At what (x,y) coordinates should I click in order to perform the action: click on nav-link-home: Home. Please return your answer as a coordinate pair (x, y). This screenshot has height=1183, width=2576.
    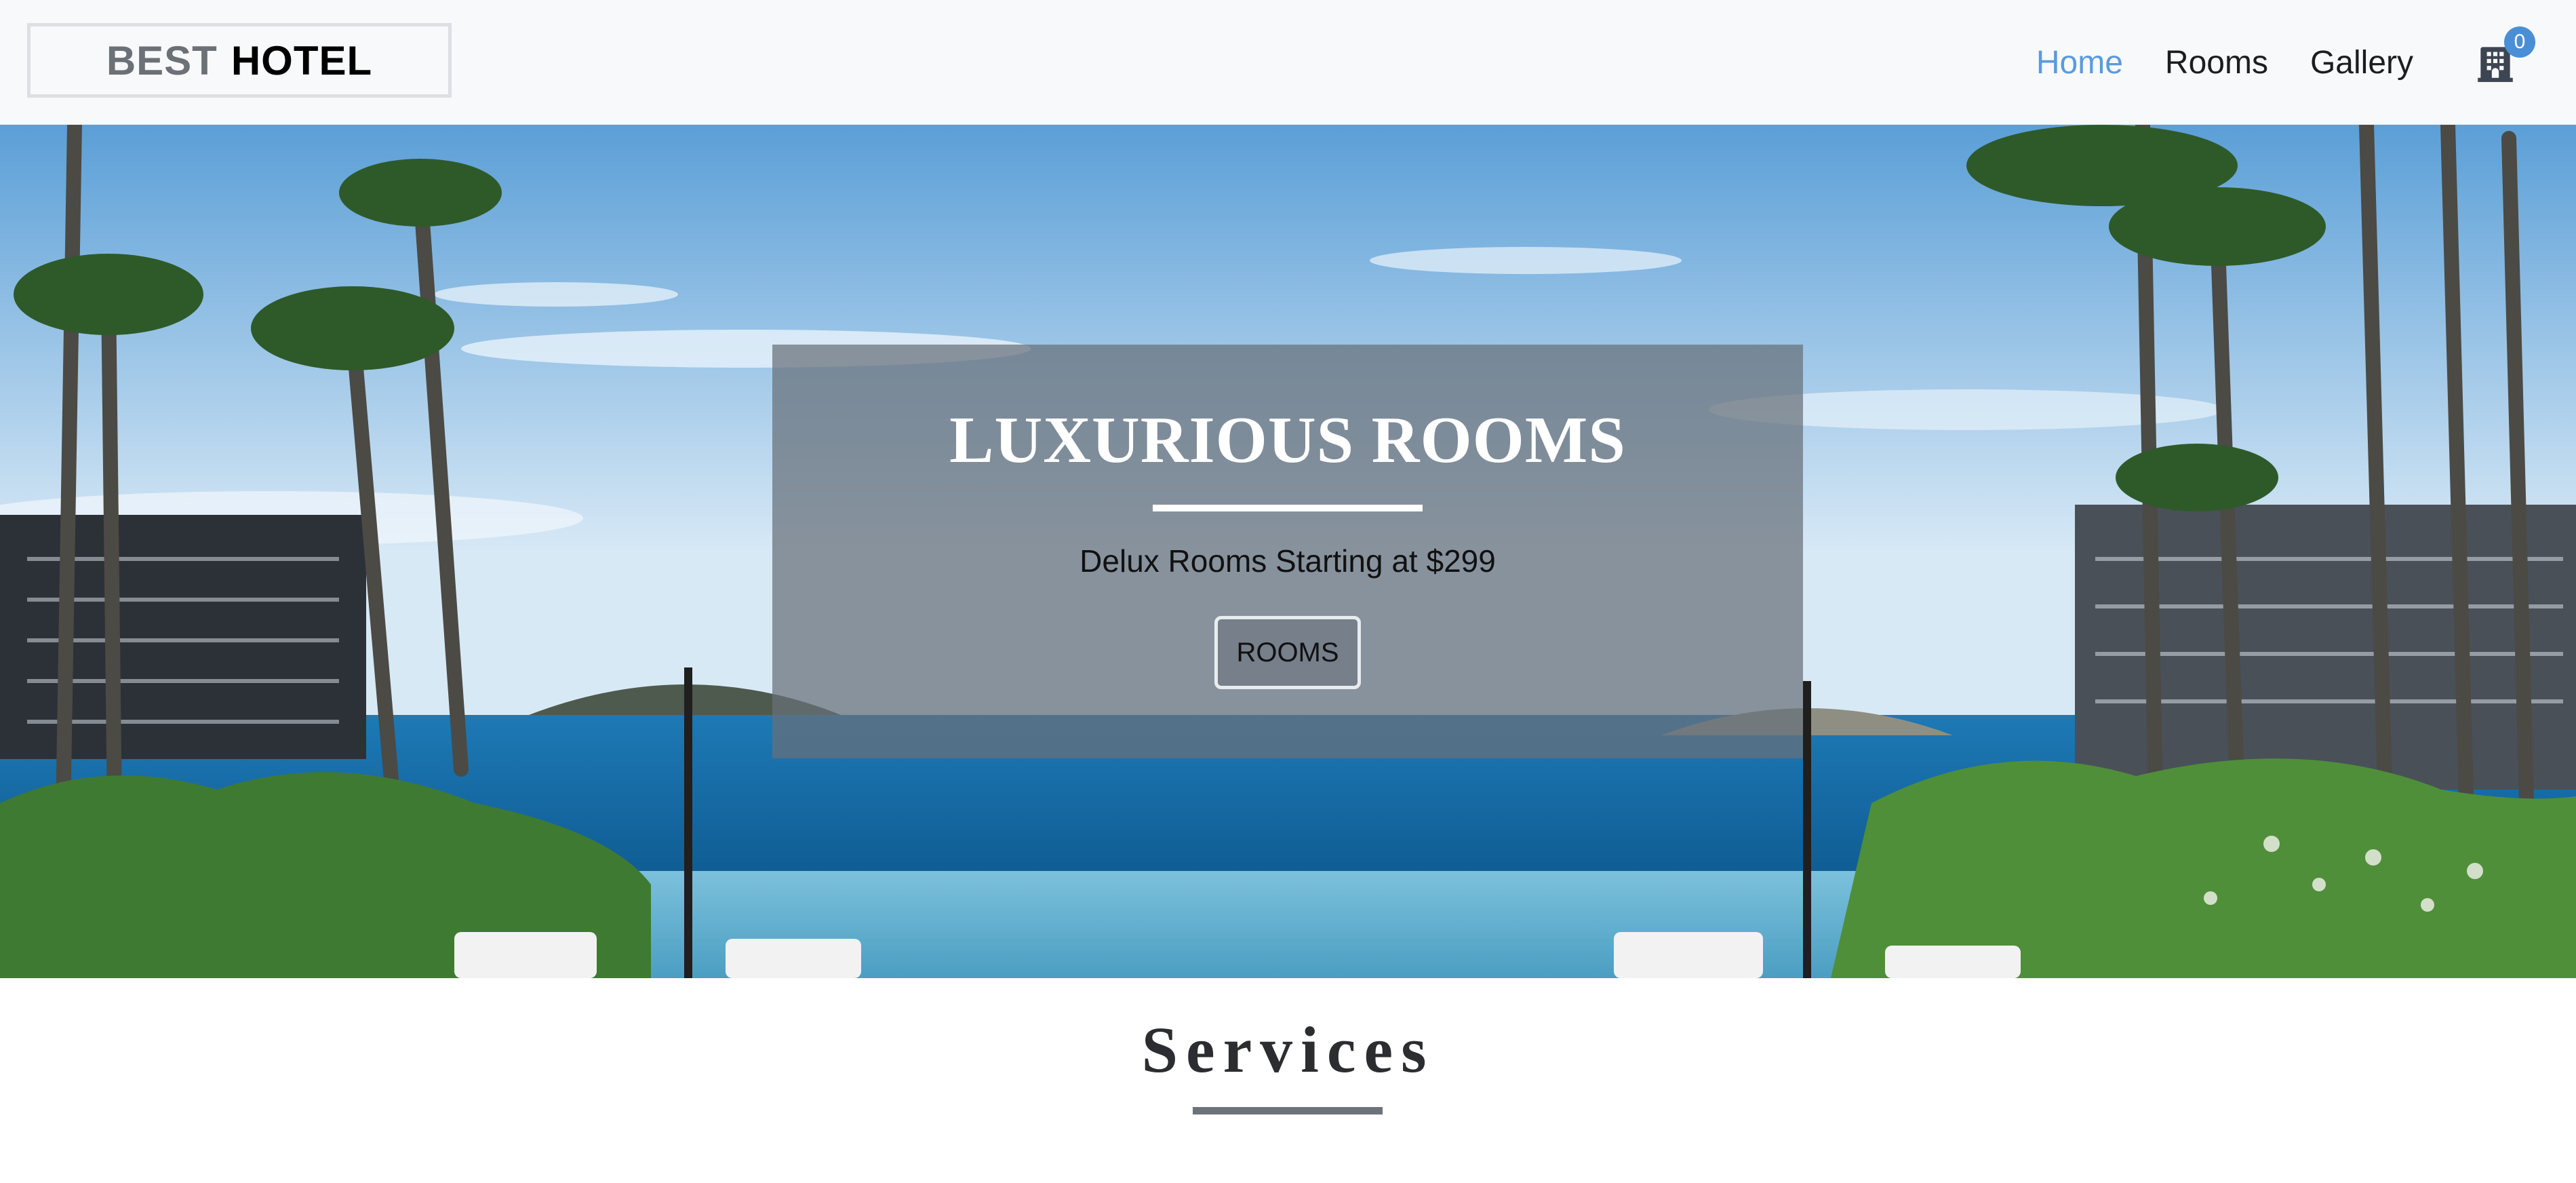
    Looking at the image, I should click on (2080, 63).